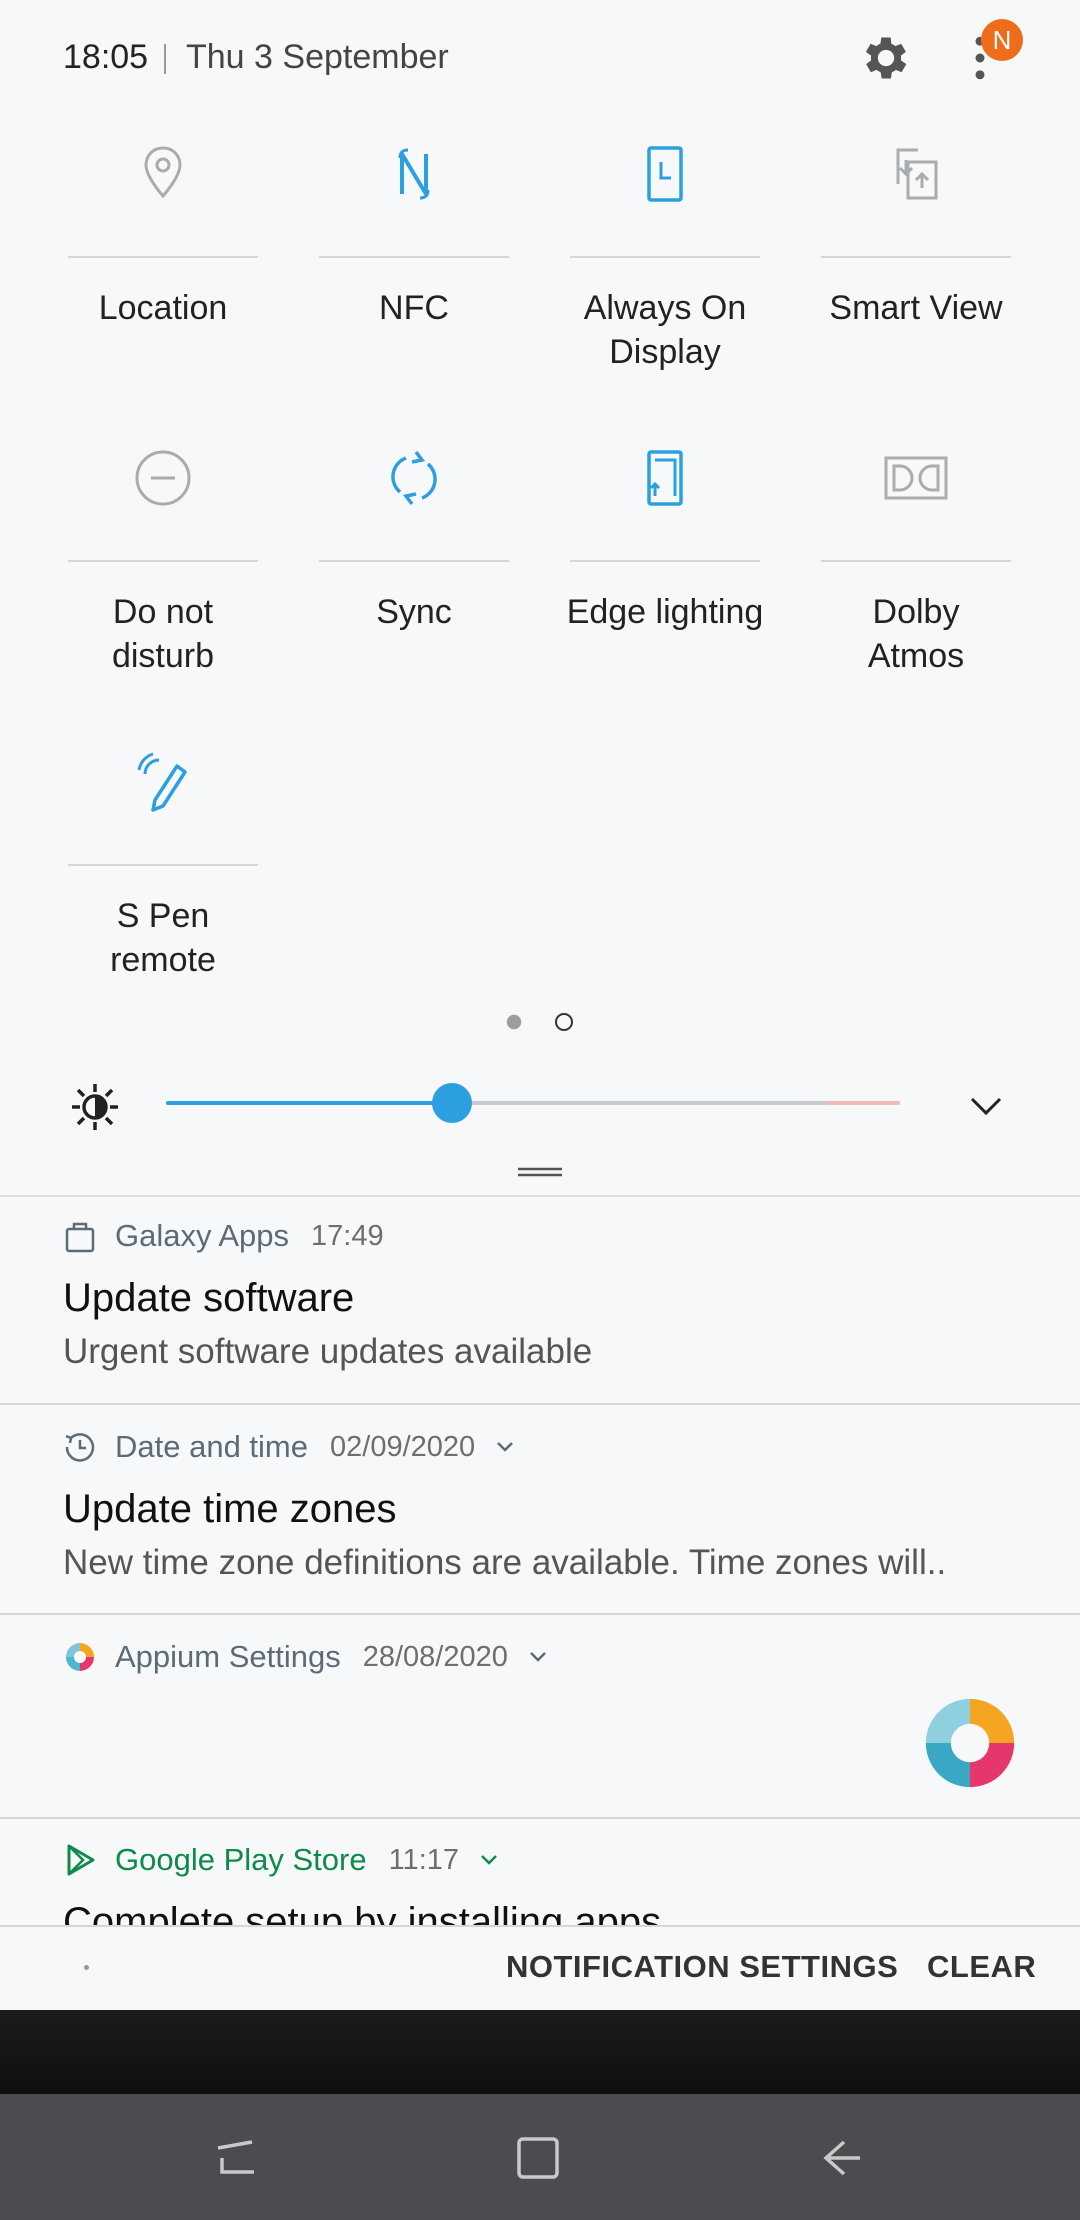 This screenshot has height=2220, width=1080. Describe the element at coordinates (241, 1859) in the screenshot. I see `notification-app-name: Google Play Store` at that location.